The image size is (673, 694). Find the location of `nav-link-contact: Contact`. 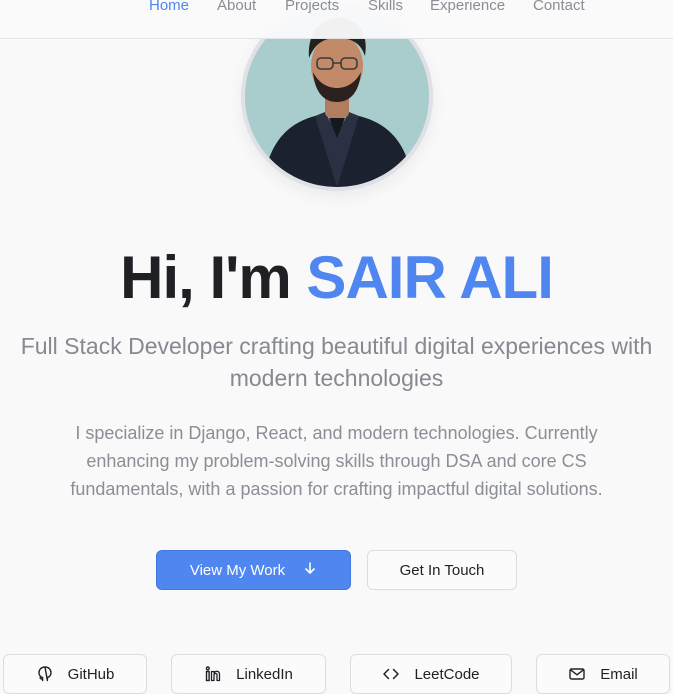

nav-link-contact: Contact is located at coordinates (559, 7).